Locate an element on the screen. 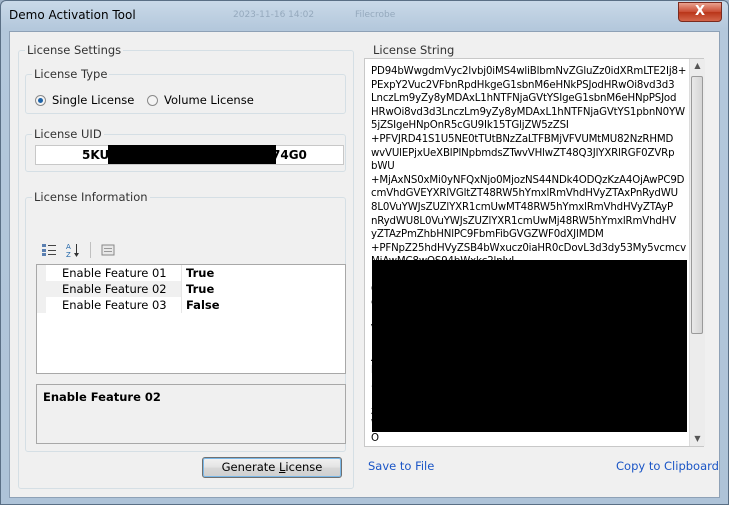 The height and width of the screenshot is (505, 729). scroll-down-icon: ▼ is located at coordinates (697, 439).